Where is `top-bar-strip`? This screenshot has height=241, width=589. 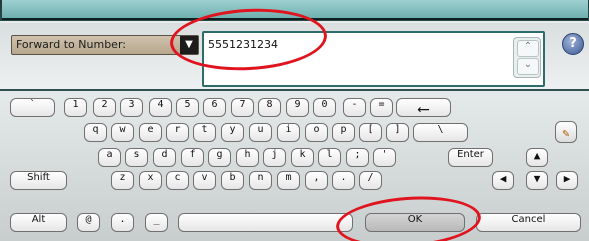 top-bar-strip is located at coordinates (295, 10).